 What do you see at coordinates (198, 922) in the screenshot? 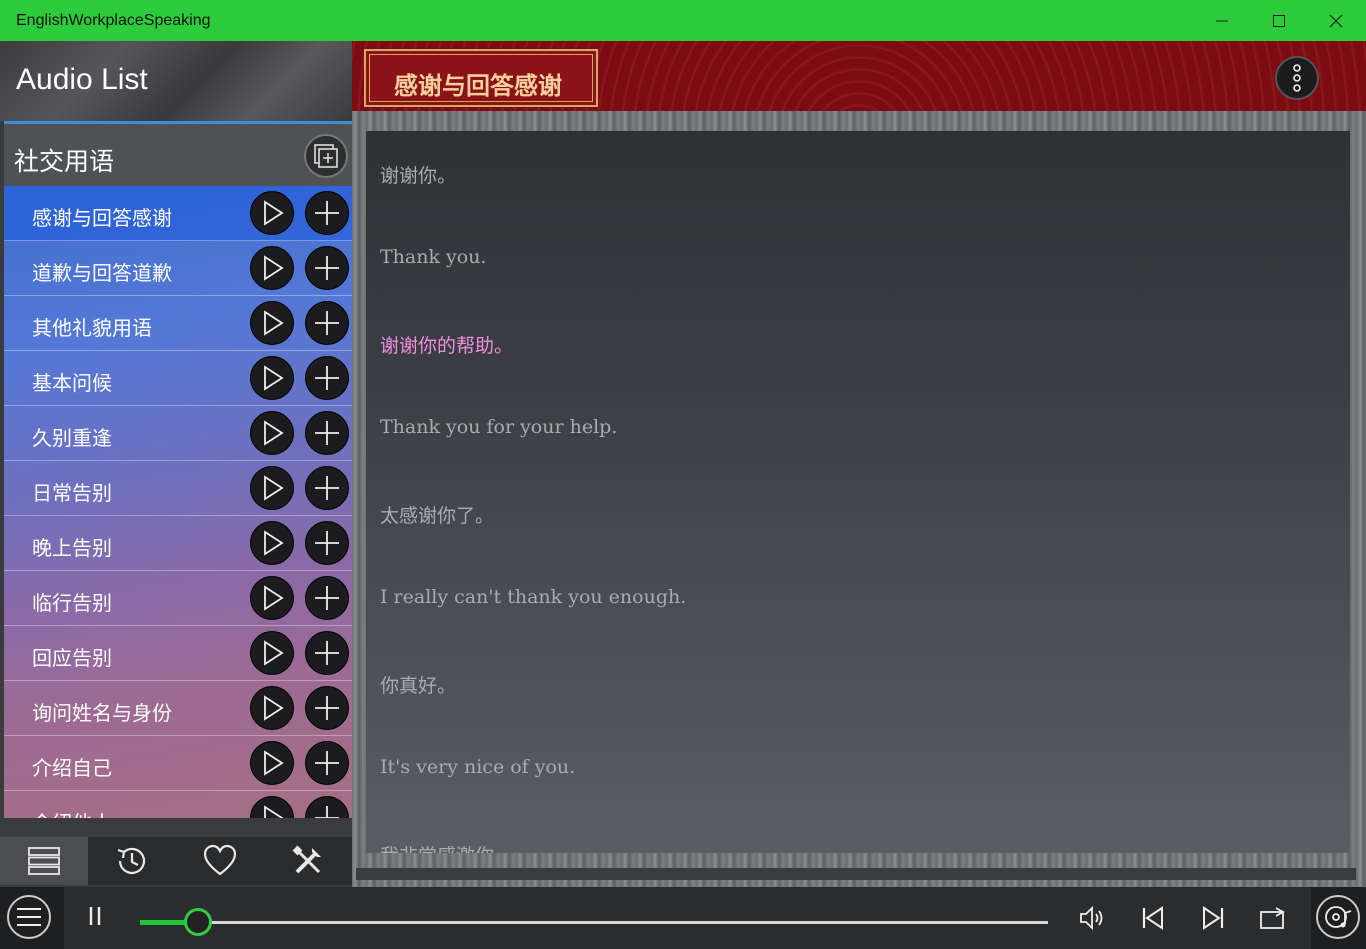
I see `progress-thumb` at bounding box center [198, 922].